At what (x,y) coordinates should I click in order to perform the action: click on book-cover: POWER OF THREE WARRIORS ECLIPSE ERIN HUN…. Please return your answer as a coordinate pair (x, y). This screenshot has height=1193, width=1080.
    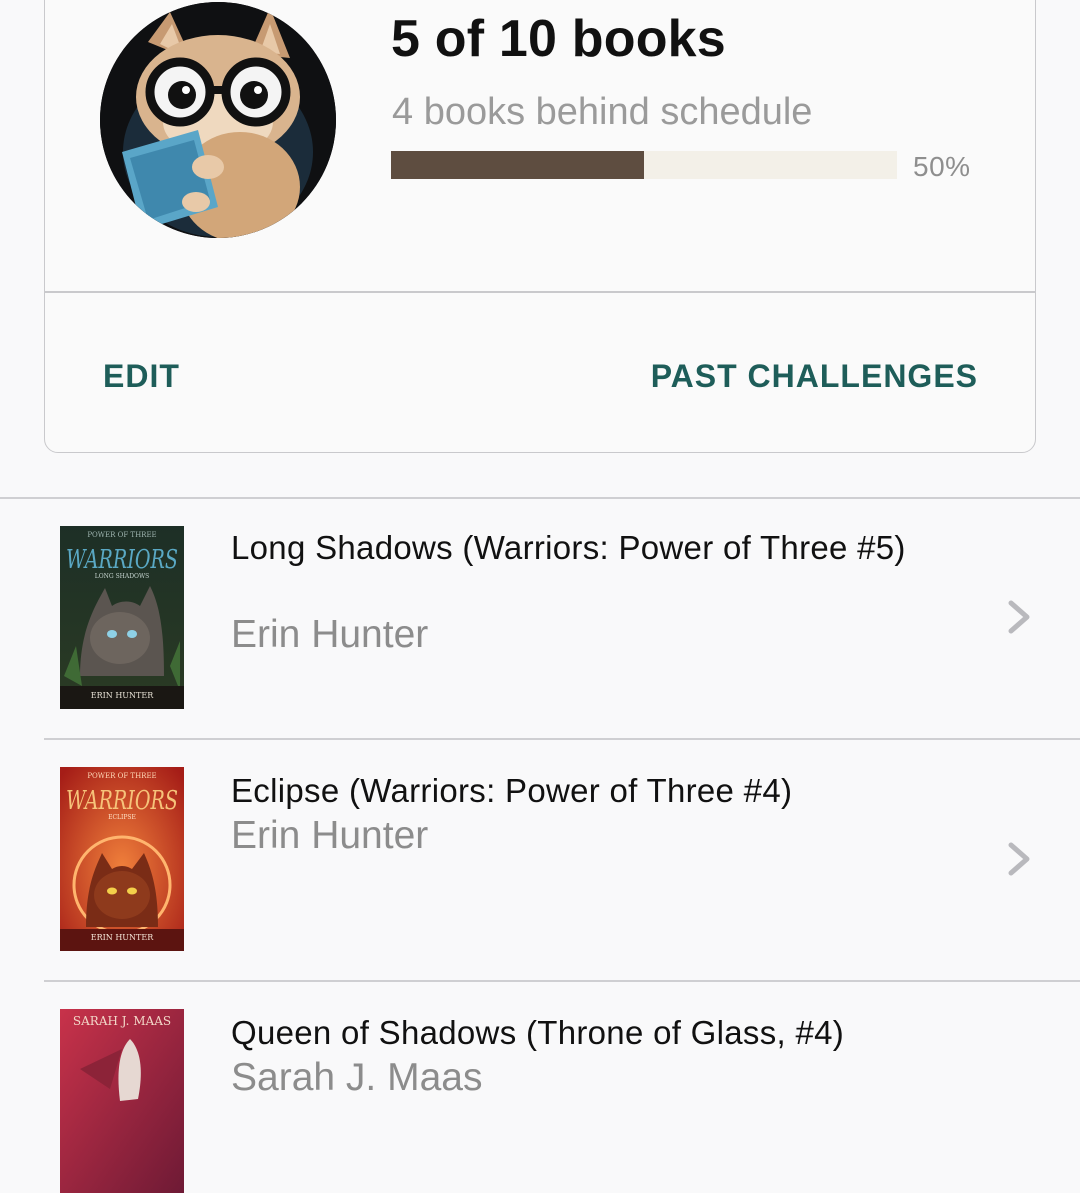
    Looking at the image, I should click on (122, 859).